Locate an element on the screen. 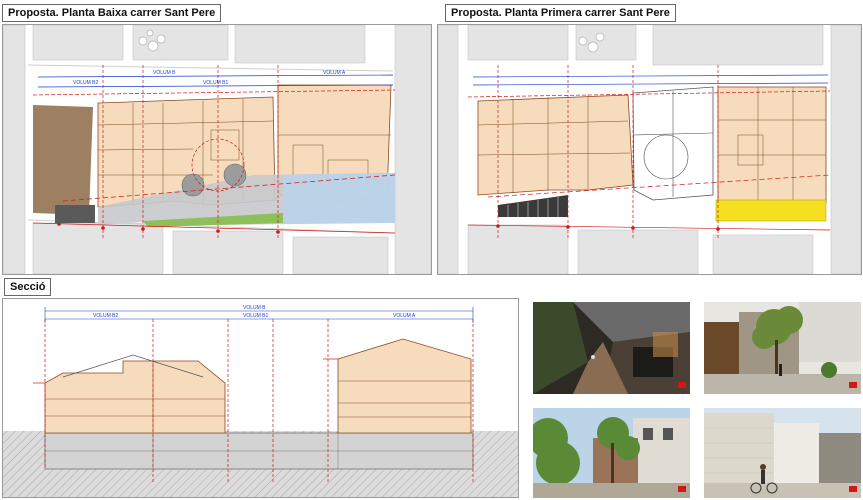  section-volum-a: VOLUM A is located at coordinates (404, 316).